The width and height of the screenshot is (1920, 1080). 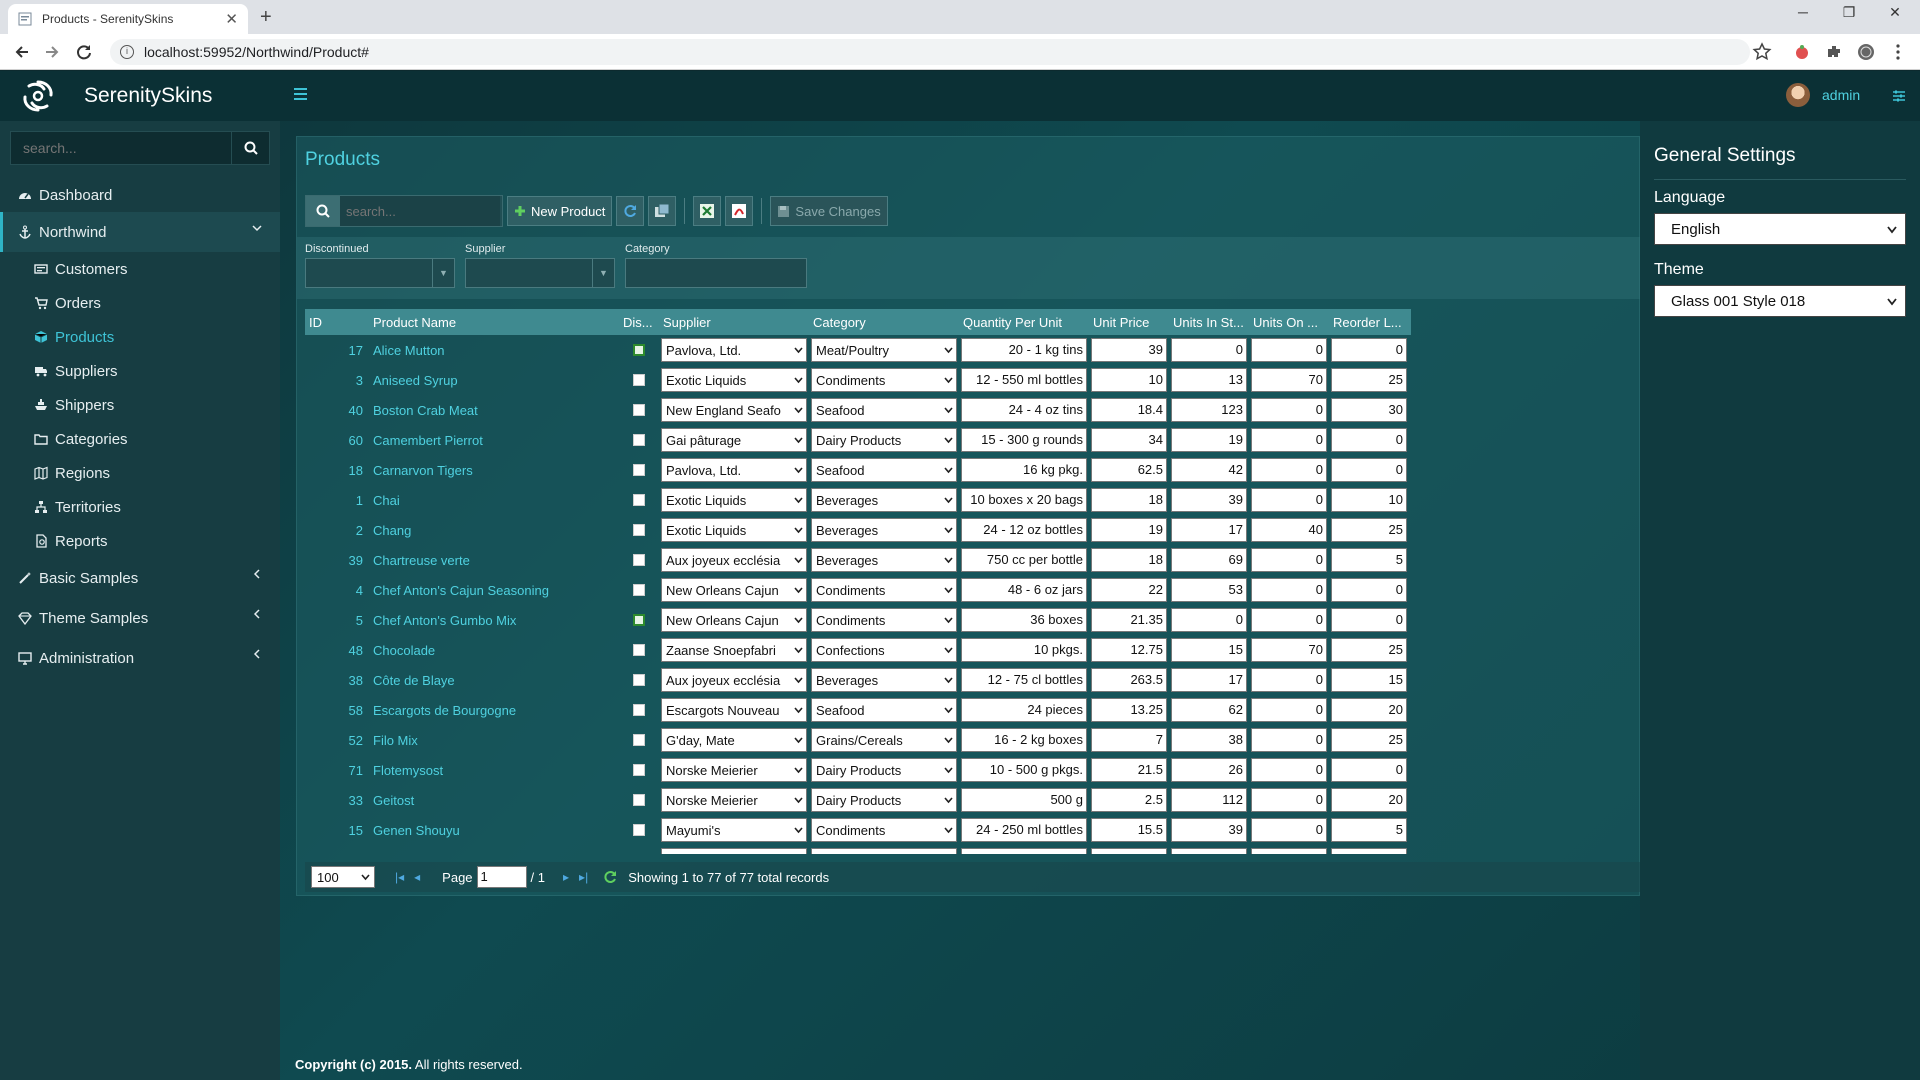 I want to click on product-name-link: Boston Crab Meat, so click(x=494, y=410).